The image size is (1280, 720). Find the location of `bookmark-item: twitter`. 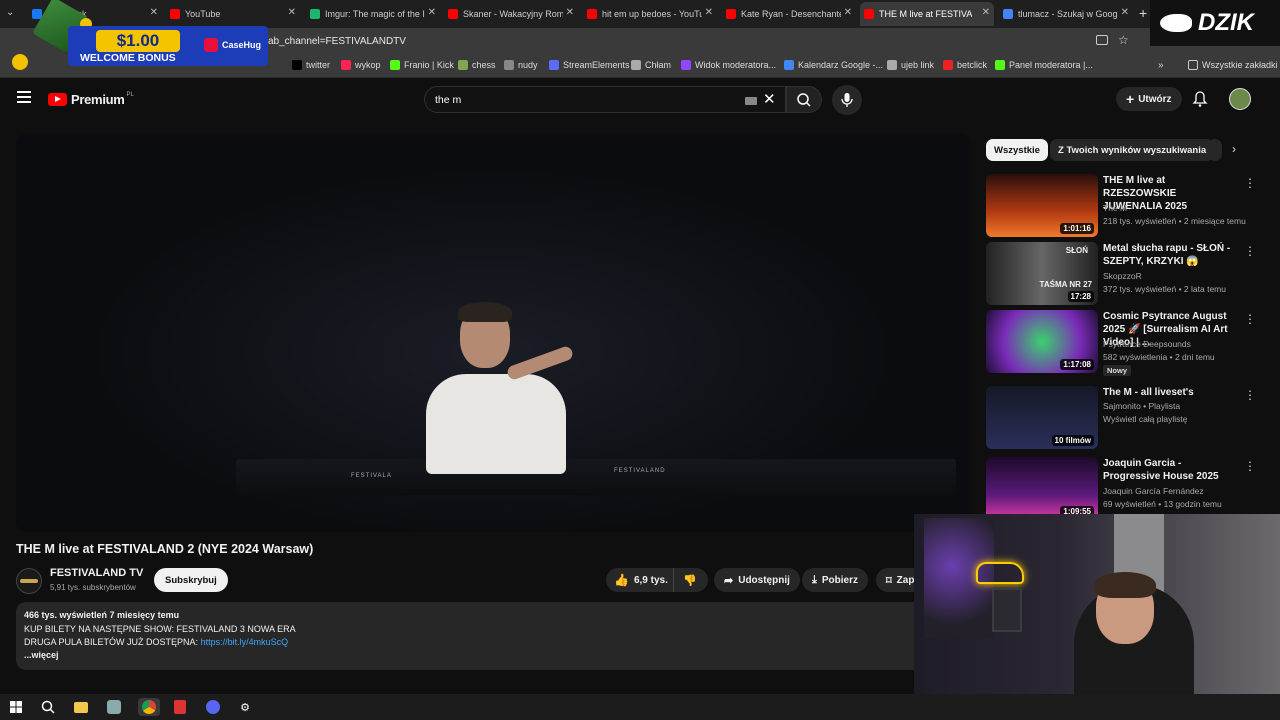

bookmark-item: twitter is located at coordinates (311, 65).